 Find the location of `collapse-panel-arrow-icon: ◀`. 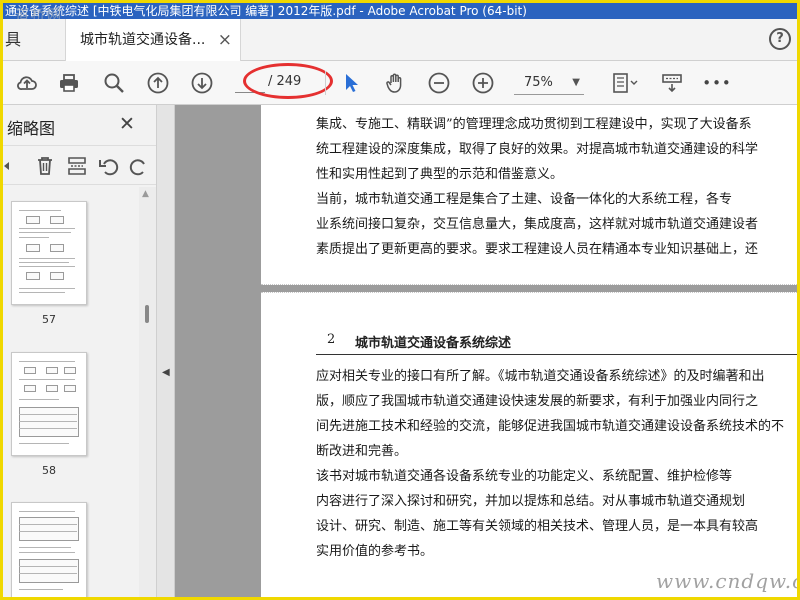

collapse-panel-arrow-icon: ◀ is located at coordinates (166, 372).